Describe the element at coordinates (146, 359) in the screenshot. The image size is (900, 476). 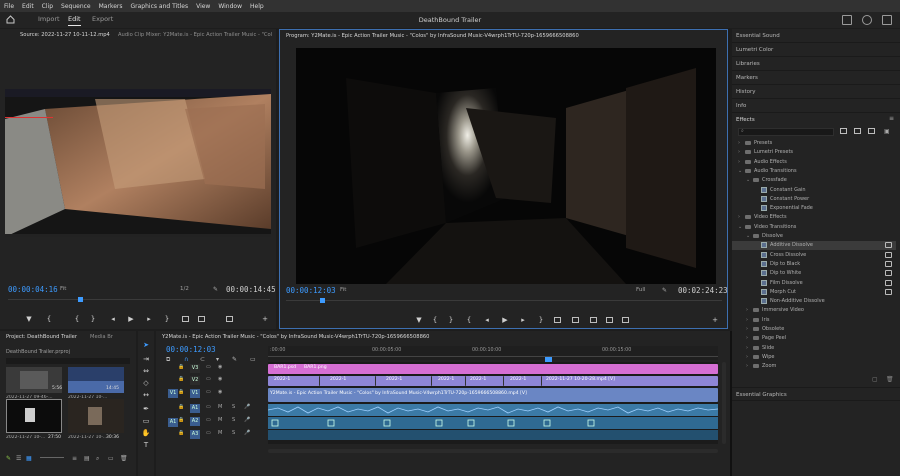
I see `track-select-icon: ⇥` at that location.